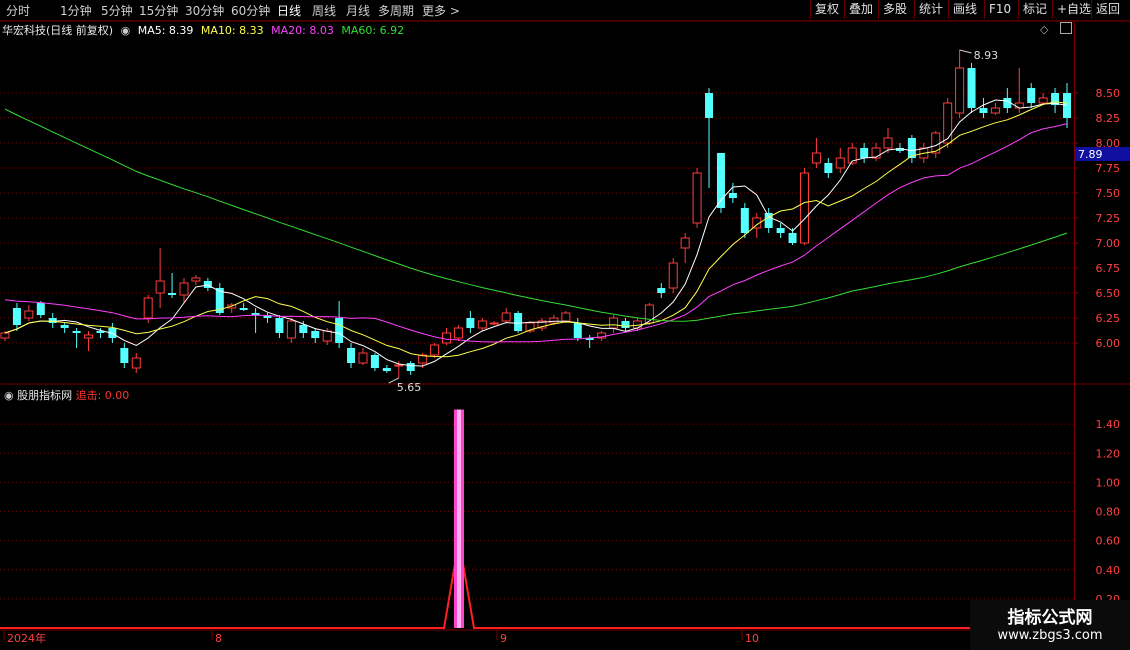 The image size is (1130, 650). Describe the element at coordinates (1108, 424) in the screenshot. I see `indicator-tick-label: 1.40` at that location.